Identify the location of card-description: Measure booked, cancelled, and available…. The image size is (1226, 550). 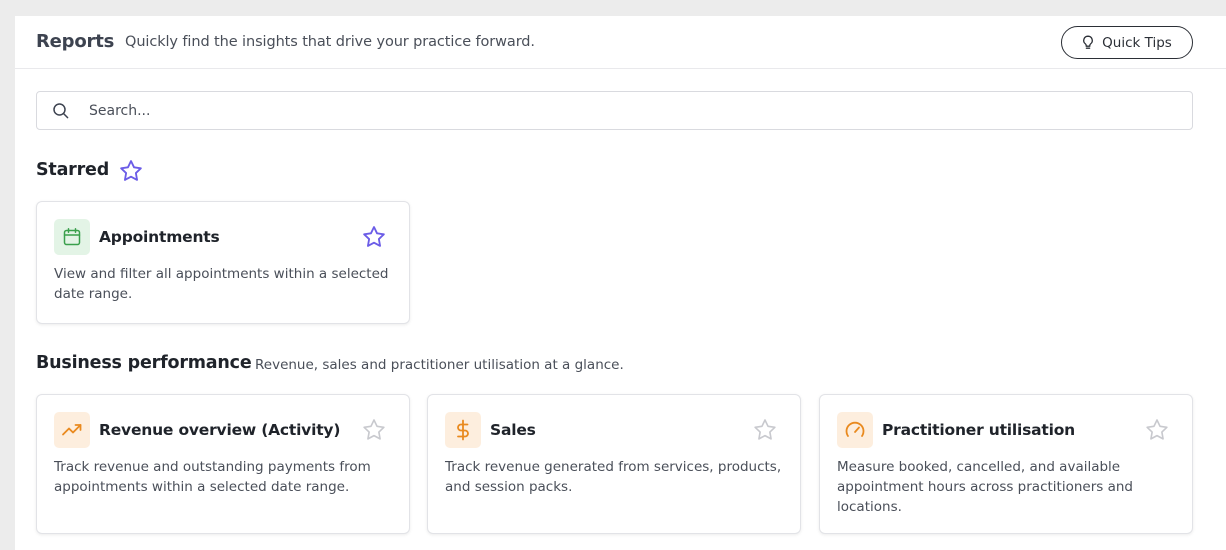
(985, 487).